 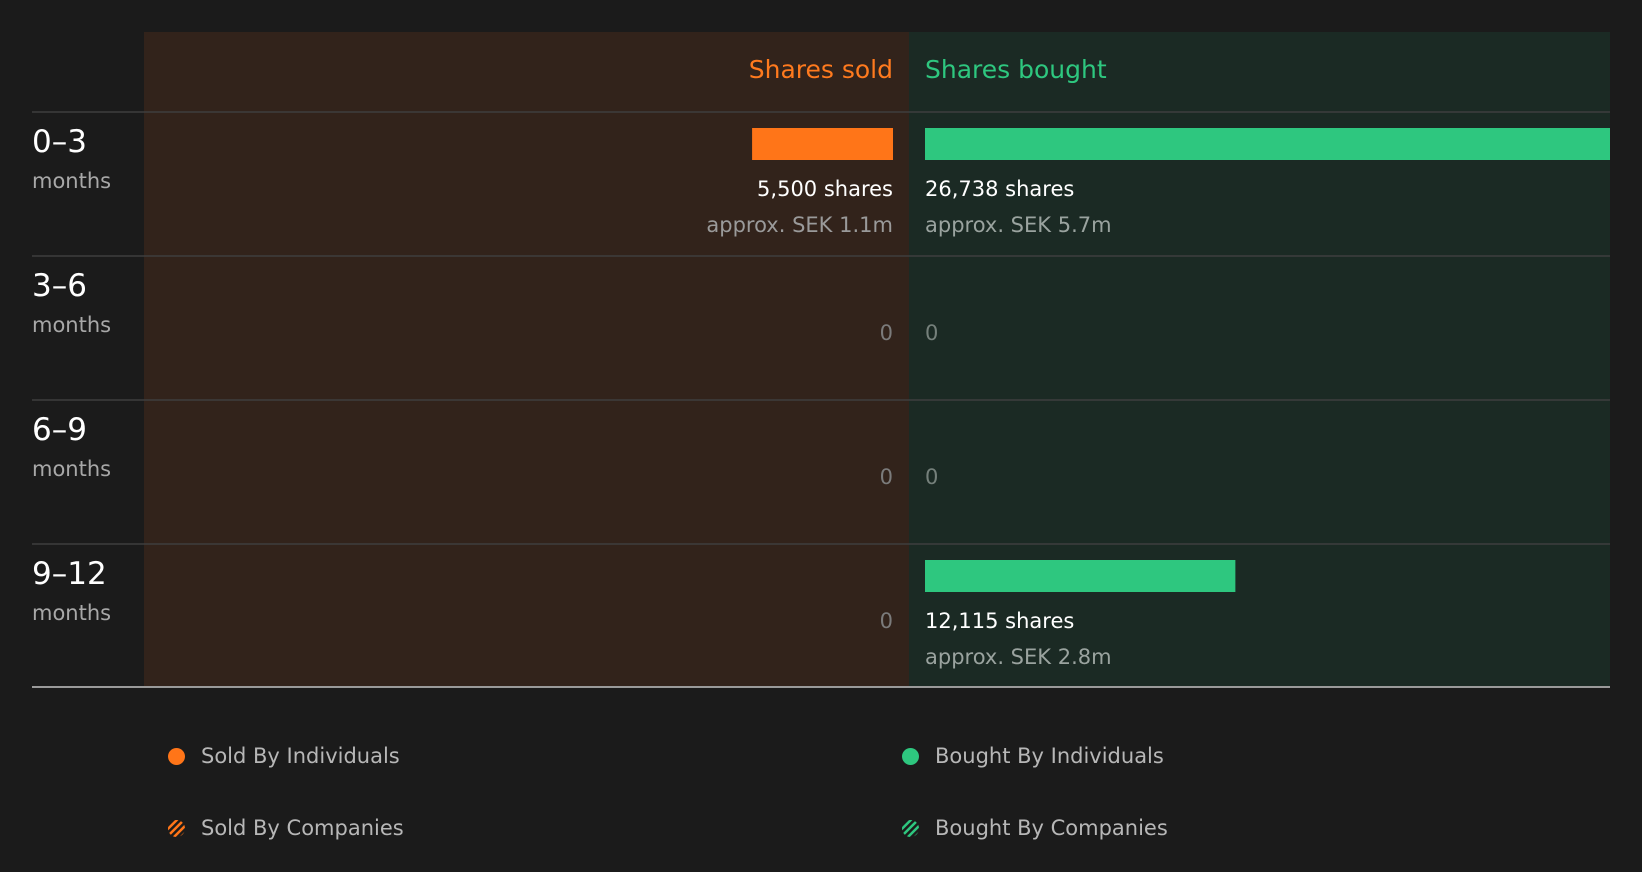 I want to click on legend-bought-companies: Bought By Companies, so click(x=1035, y=828).